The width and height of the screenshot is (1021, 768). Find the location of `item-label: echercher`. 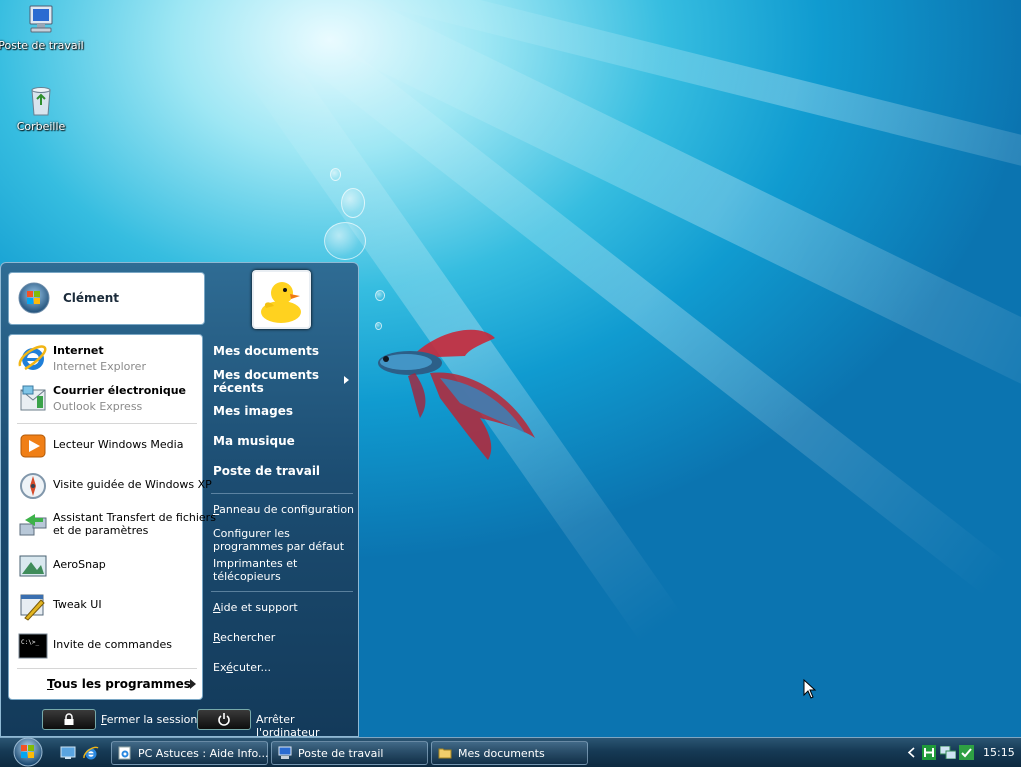

item-label: echercher is located at coordinates (248, 637).